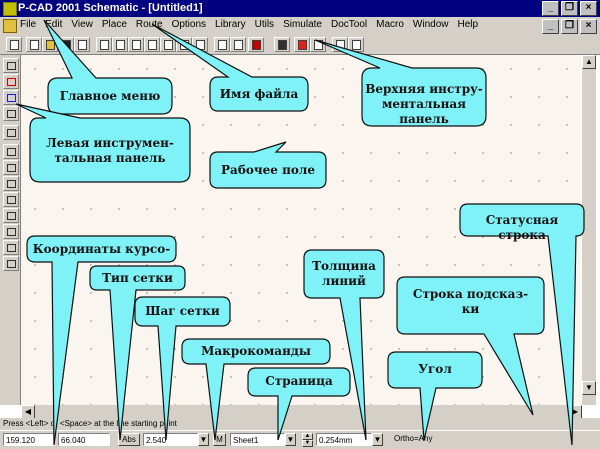  Describe the element at coordinates (101, 249) in the screenshot. I see `callout-cursor-coords-label: Координаты курсо-` at that location.